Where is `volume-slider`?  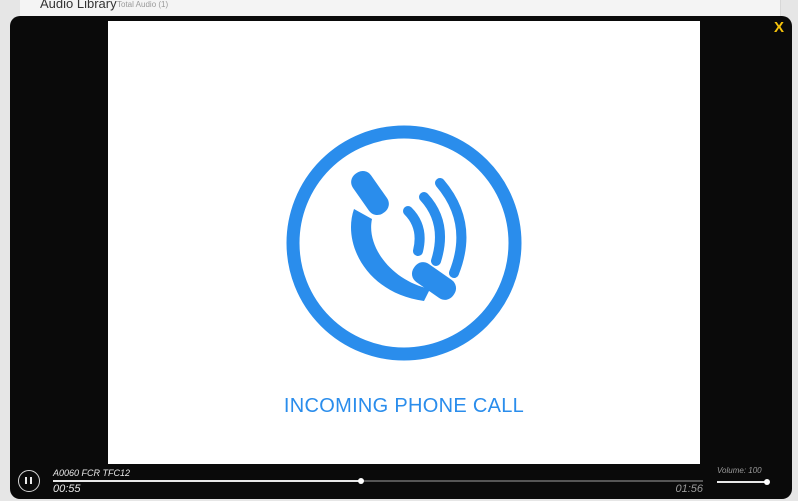 volume-slider is located at coordinates (743, 482).